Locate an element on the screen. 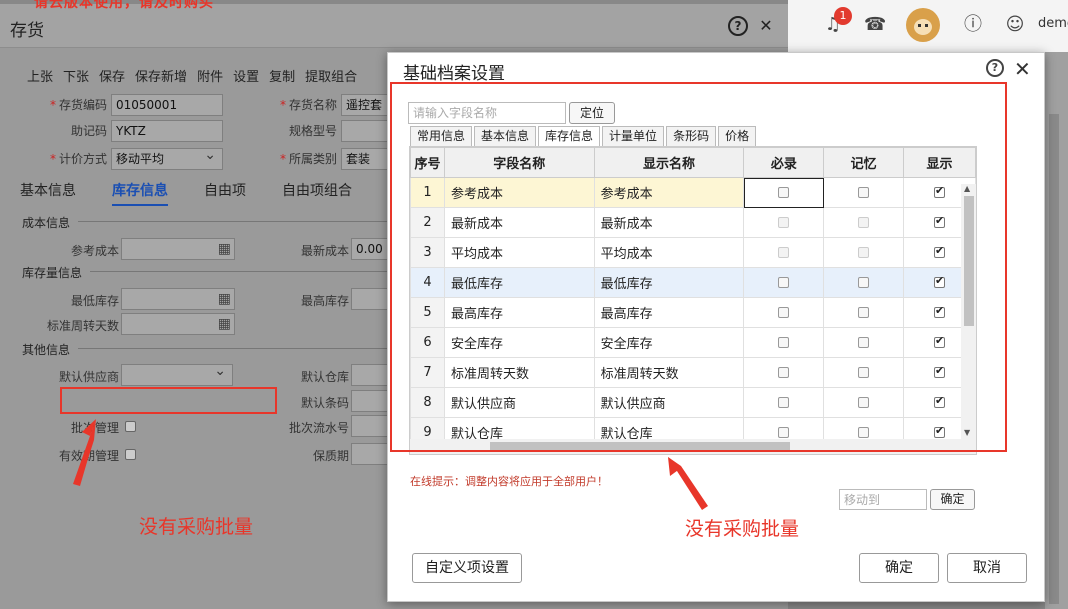  dialog-title: 基础档案设置 is located at coordinates (454, 74).